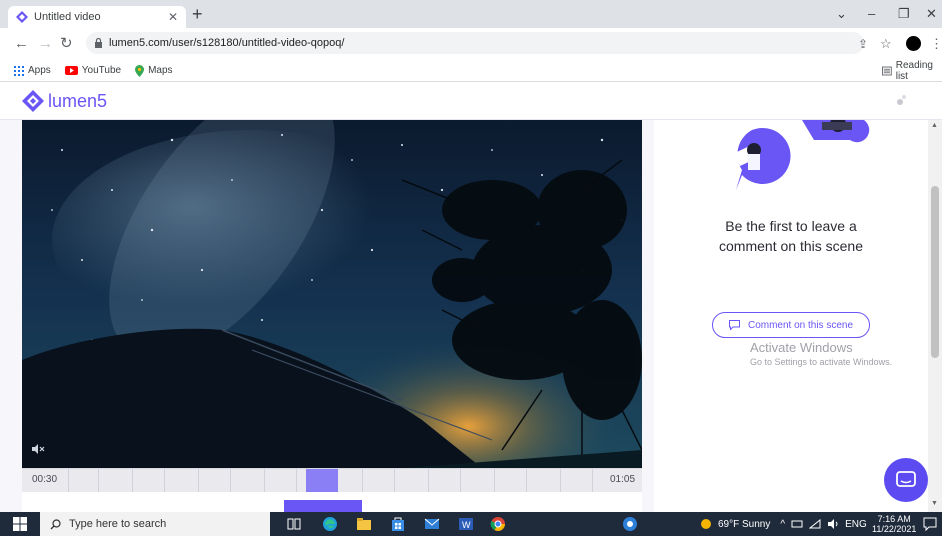 This screenshot has width=942, height=536. Describe the element at coordinates (45, 43) in the screenshot. I see `forward-button: →` at that location.